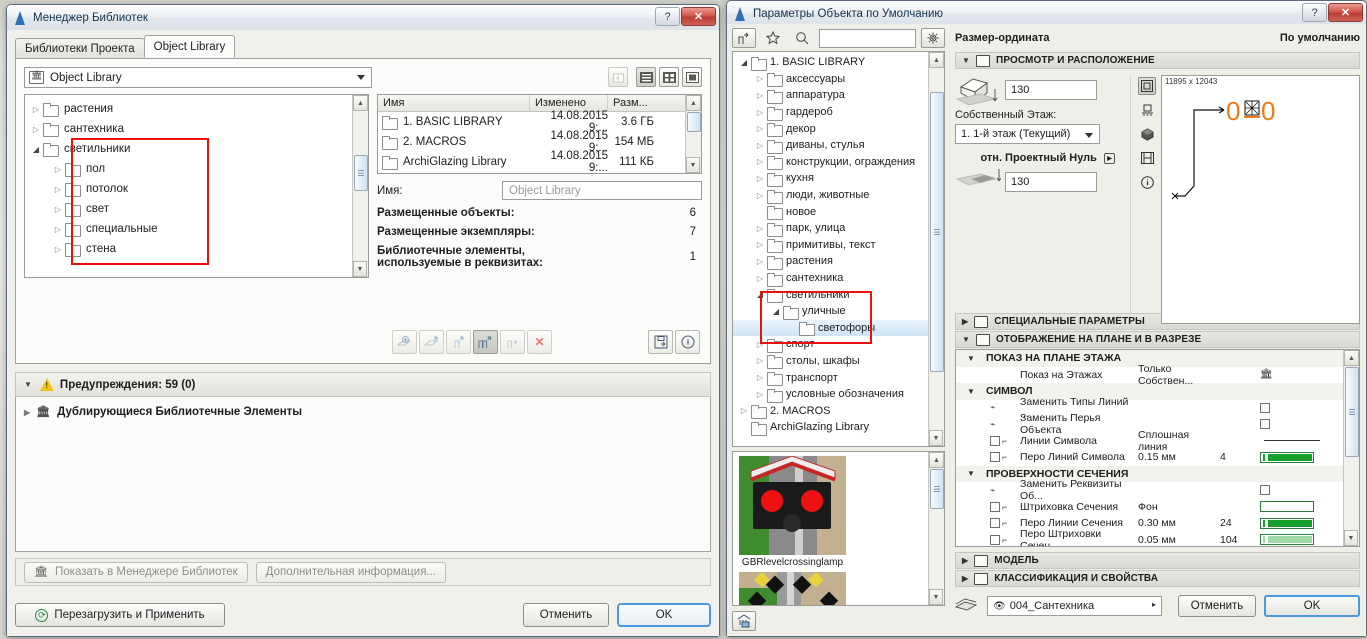 The width and height of the screenshot is (1367, 639). I want to click on library-tree-item: ▷ потолок, so click(196, 189).